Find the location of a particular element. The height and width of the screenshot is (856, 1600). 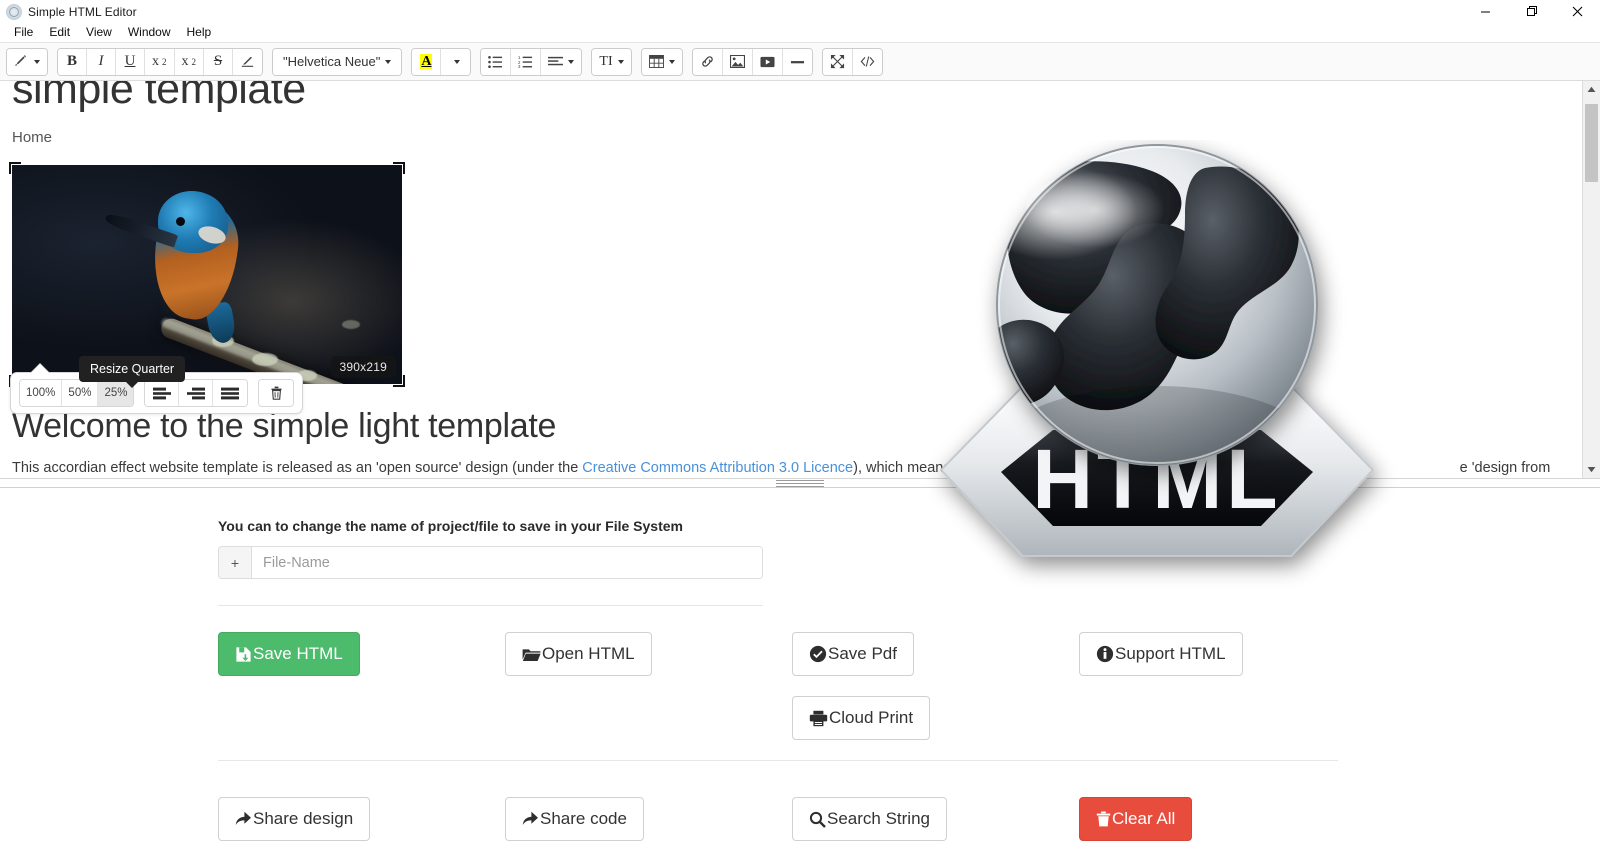

paragraph-align-dropdown is located at coordinates (561, 61).